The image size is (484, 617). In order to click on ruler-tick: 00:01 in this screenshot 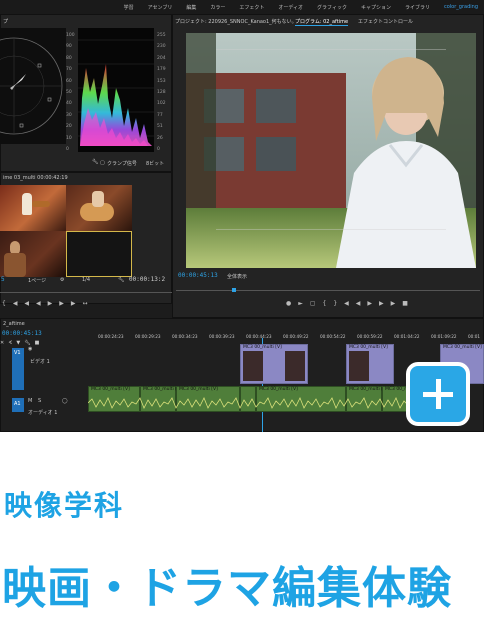, I will do `click(474, 336)`.